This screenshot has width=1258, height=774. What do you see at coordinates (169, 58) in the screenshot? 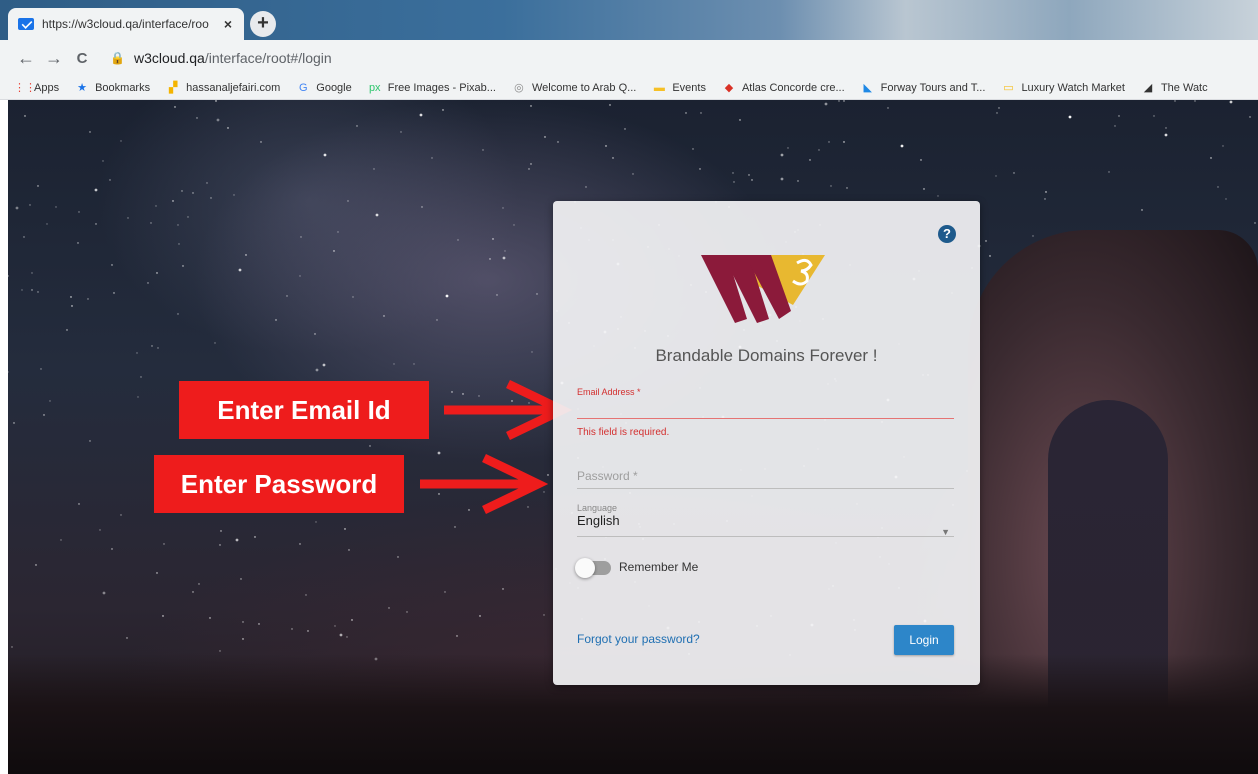
I see `url-host: w3cloud.qa` at bounding box center [169, 58].